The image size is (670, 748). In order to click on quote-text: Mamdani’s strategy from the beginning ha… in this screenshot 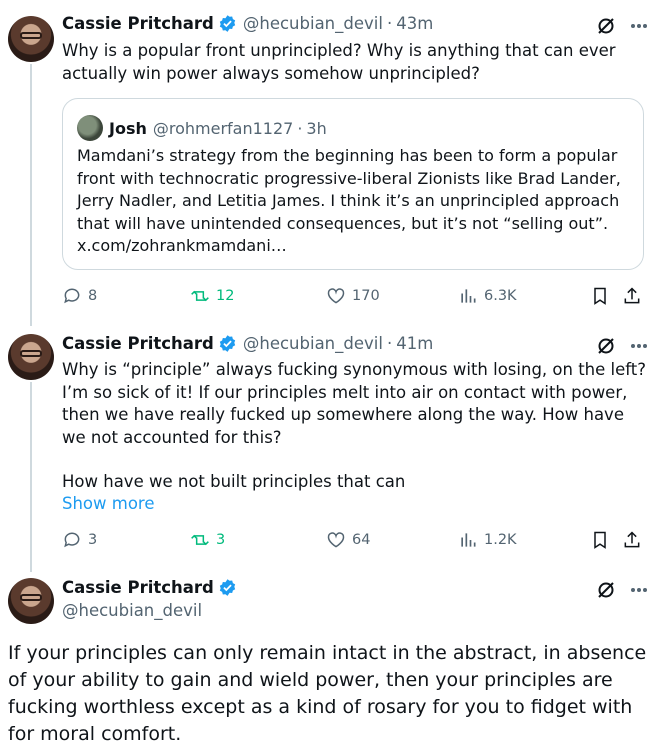, I will do `click(349, 200)`.